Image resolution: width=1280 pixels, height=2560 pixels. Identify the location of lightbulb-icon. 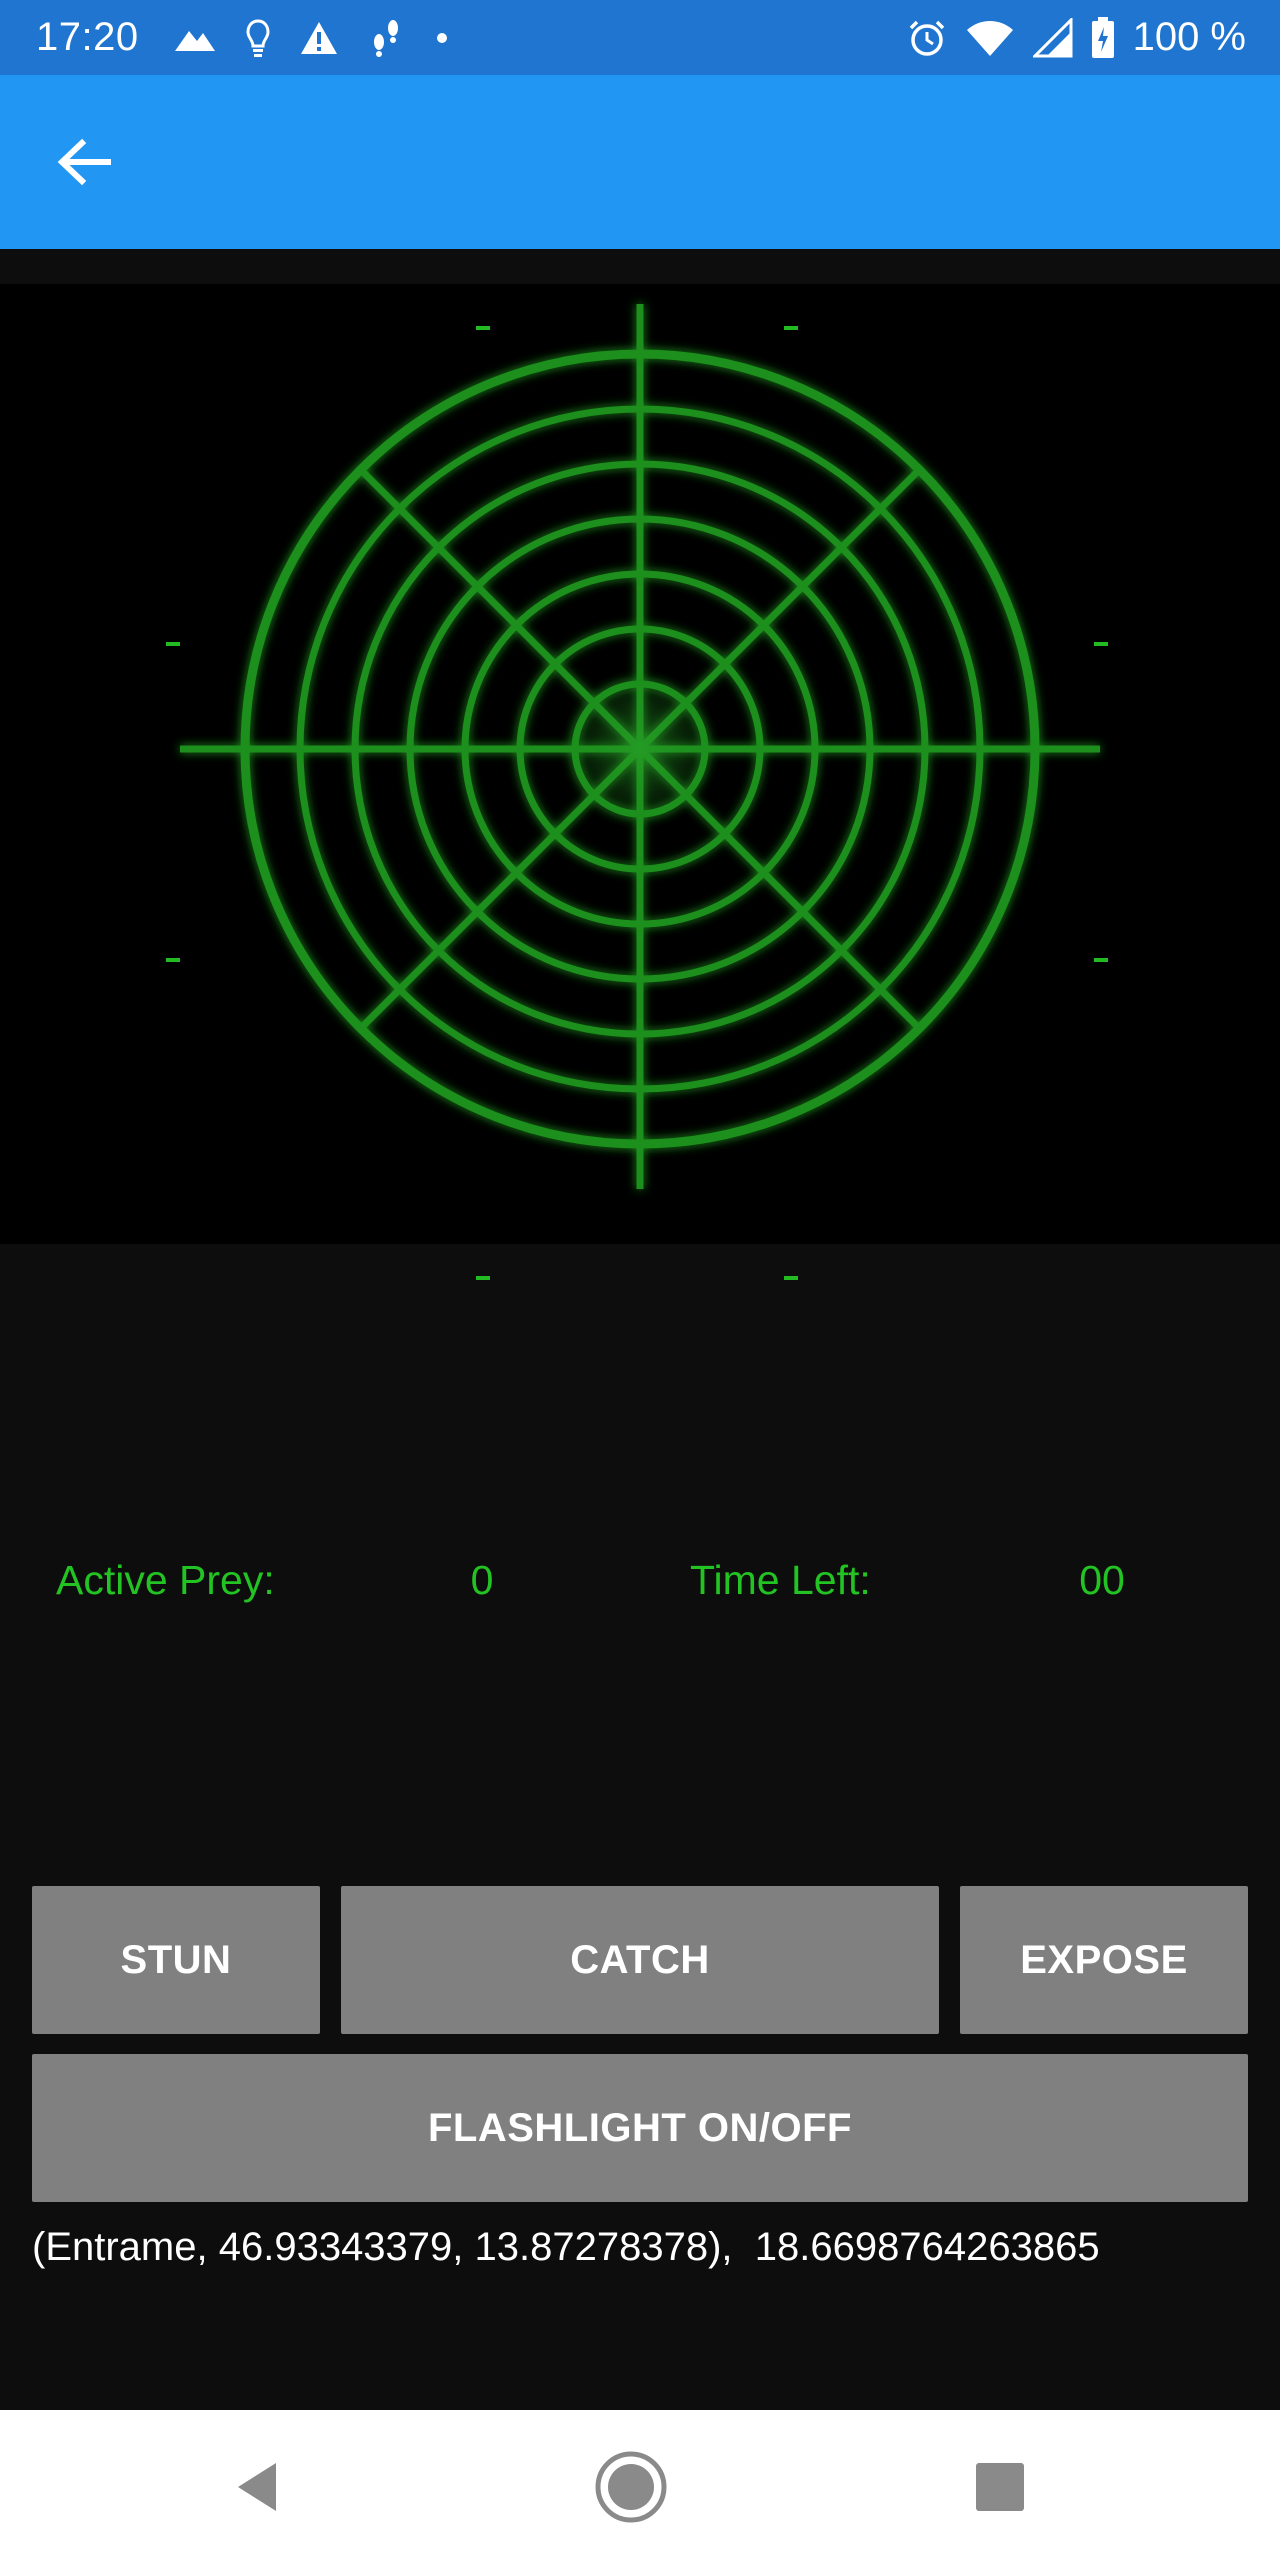
(258, 38).